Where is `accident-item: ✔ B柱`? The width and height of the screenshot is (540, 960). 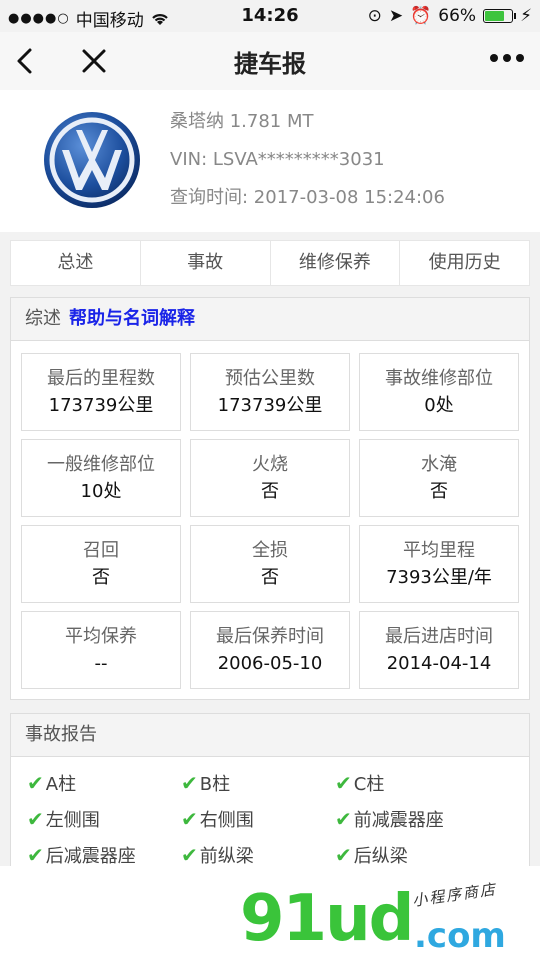
accident-item: ✔ B柱 is located at coordinates (258, 783).